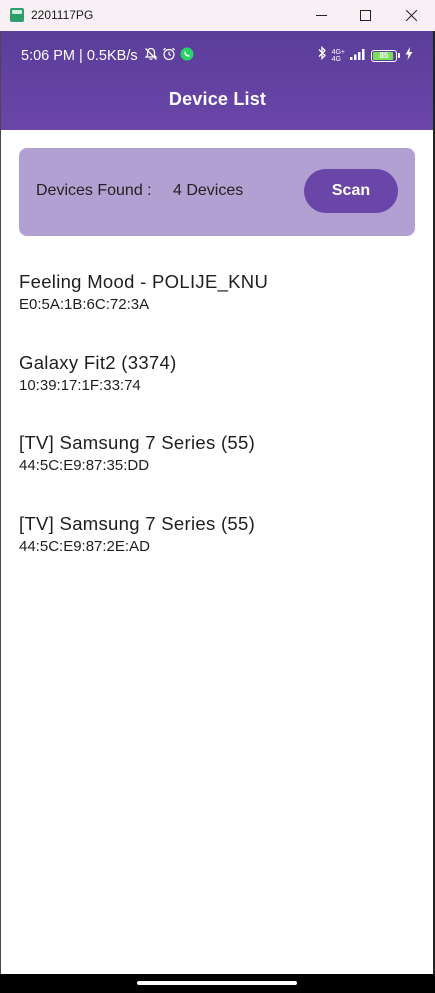  Describe the element at coordinates (409, 55) in the screenshot. I see `charging-icon` at that location.